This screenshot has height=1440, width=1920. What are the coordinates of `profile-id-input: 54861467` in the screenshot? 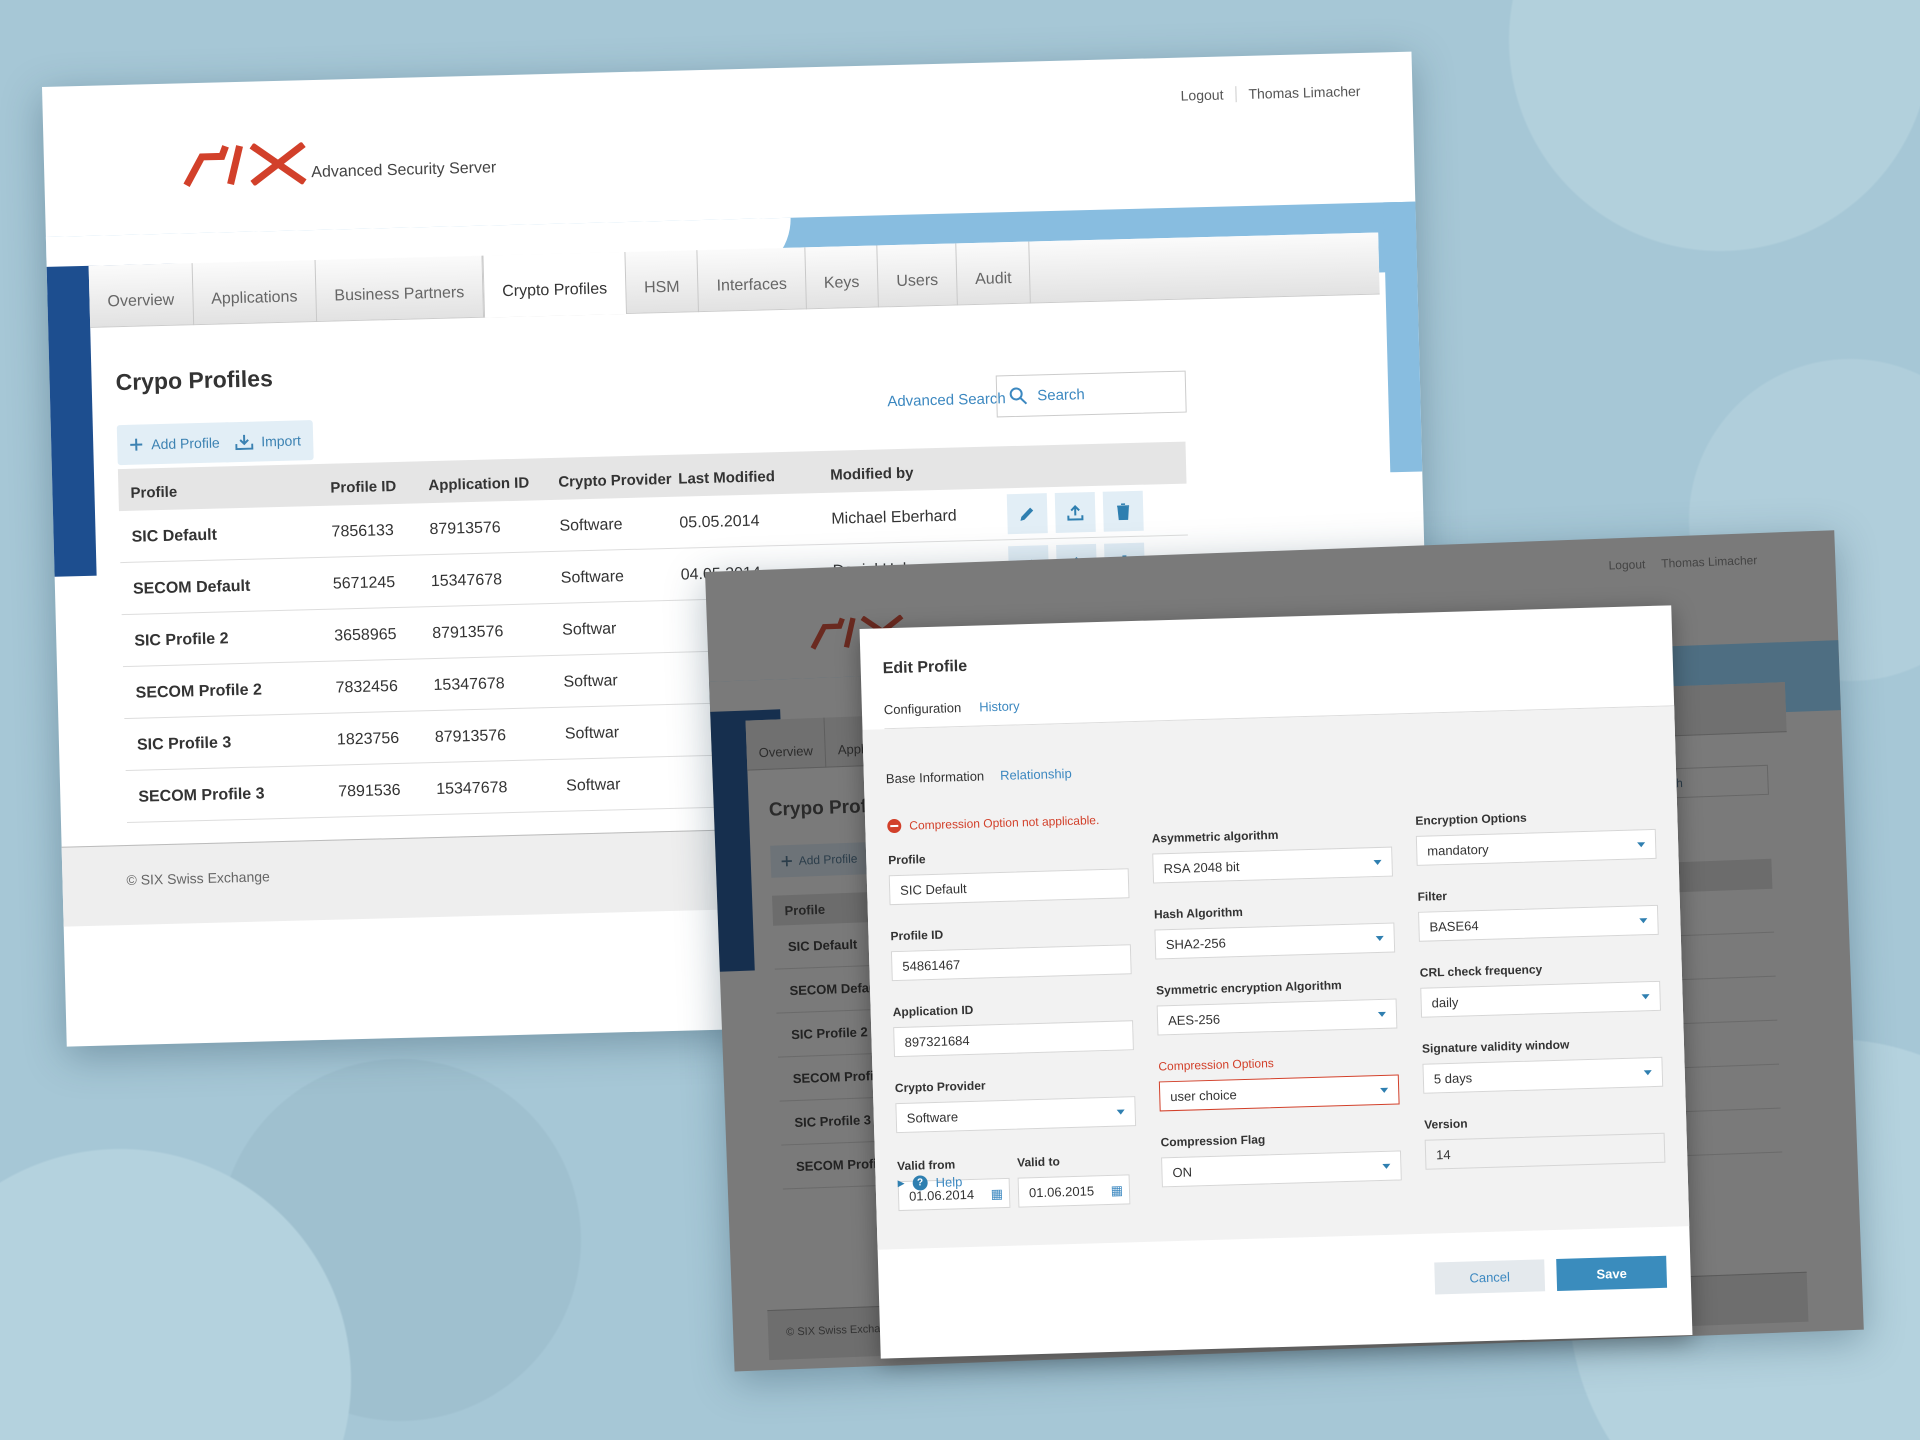 It's located at (1011, 963).